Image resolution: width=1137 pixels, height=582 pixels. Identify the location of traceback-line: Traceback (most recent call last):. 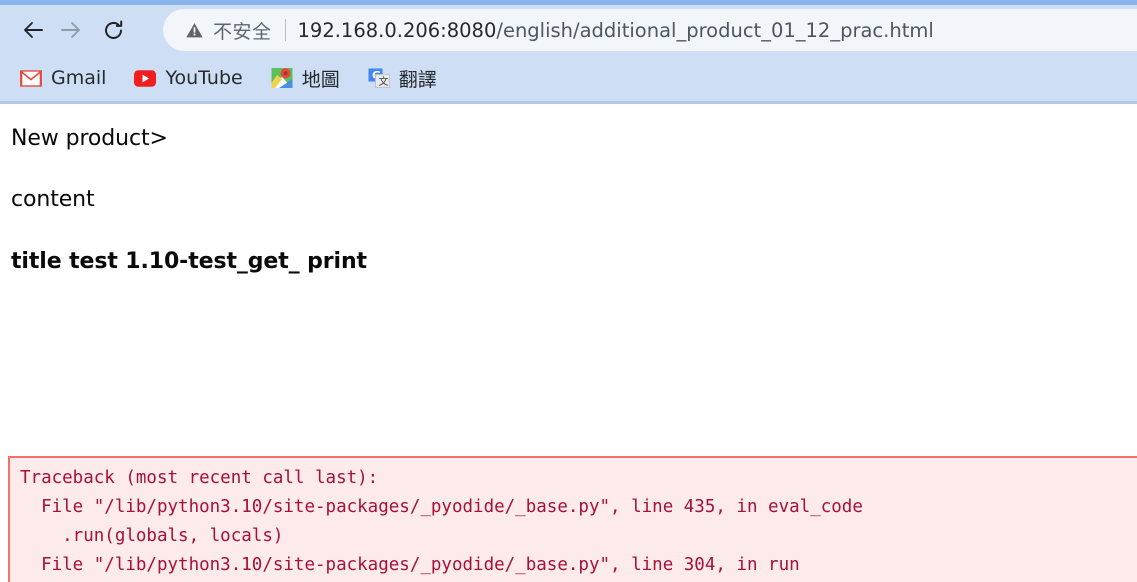
(199, 478).